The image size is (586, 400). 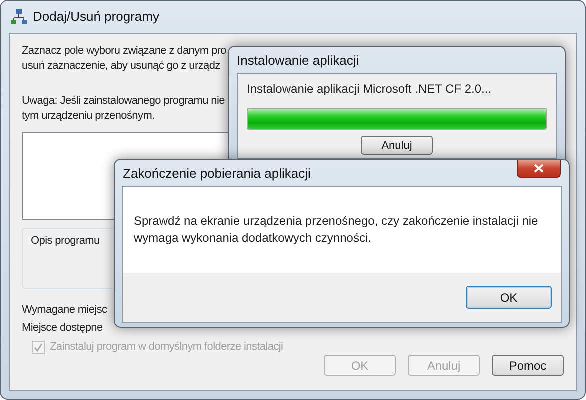 I want to click on space-label: Miejsce dostępne, so click(x=62, y=328).